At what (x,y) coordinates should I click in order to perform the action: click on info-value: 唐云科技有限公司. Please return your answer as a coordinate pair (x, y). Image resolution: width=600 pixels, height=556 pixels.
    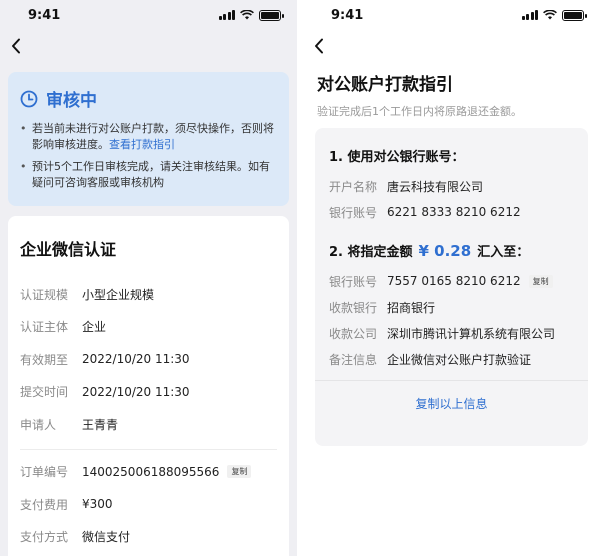
    Looking at the image, I should click on (435, 186).